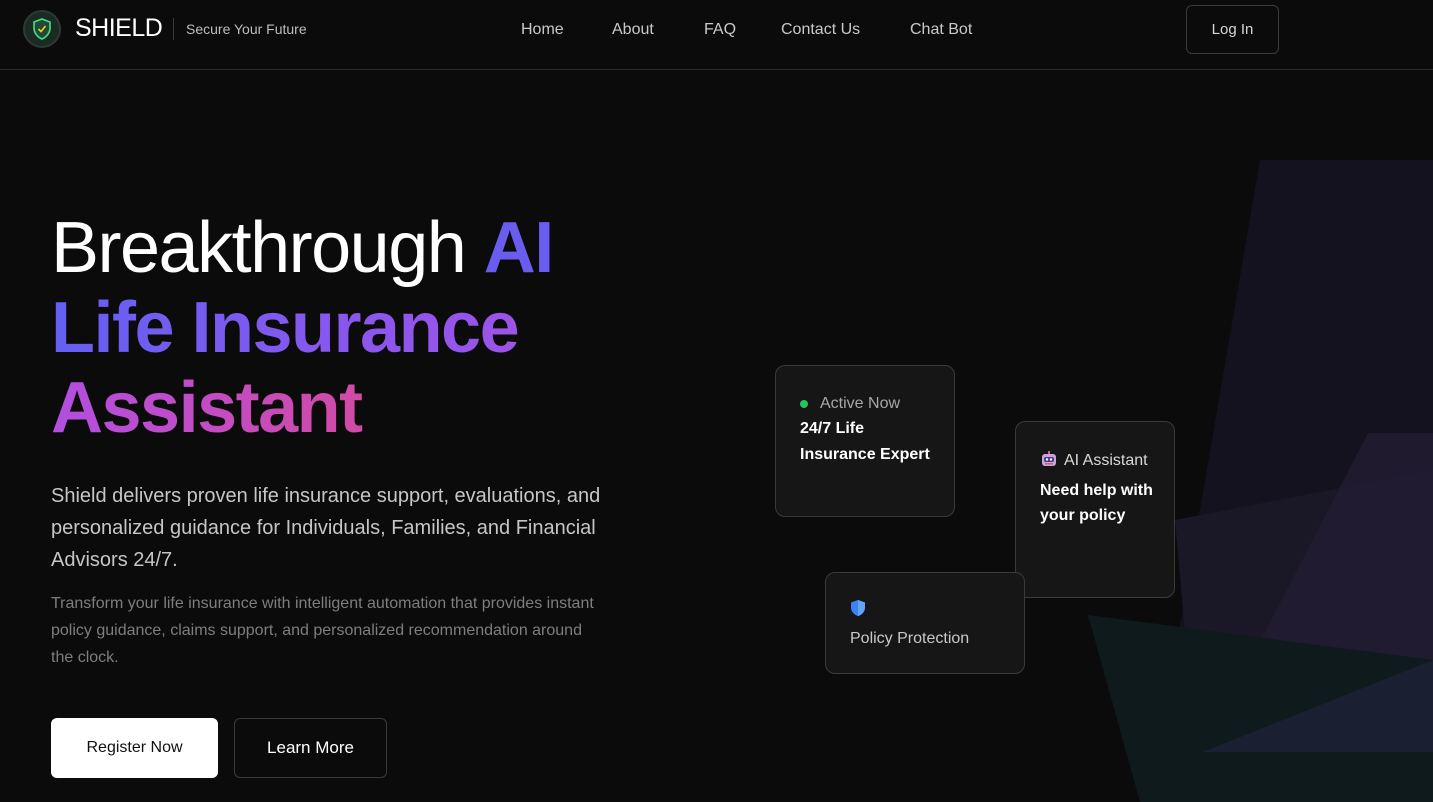 The image size is (1433, 802). Describe the element at coordinates (804, 404) in the screenshot. I see `status-dot-icon` at that location.